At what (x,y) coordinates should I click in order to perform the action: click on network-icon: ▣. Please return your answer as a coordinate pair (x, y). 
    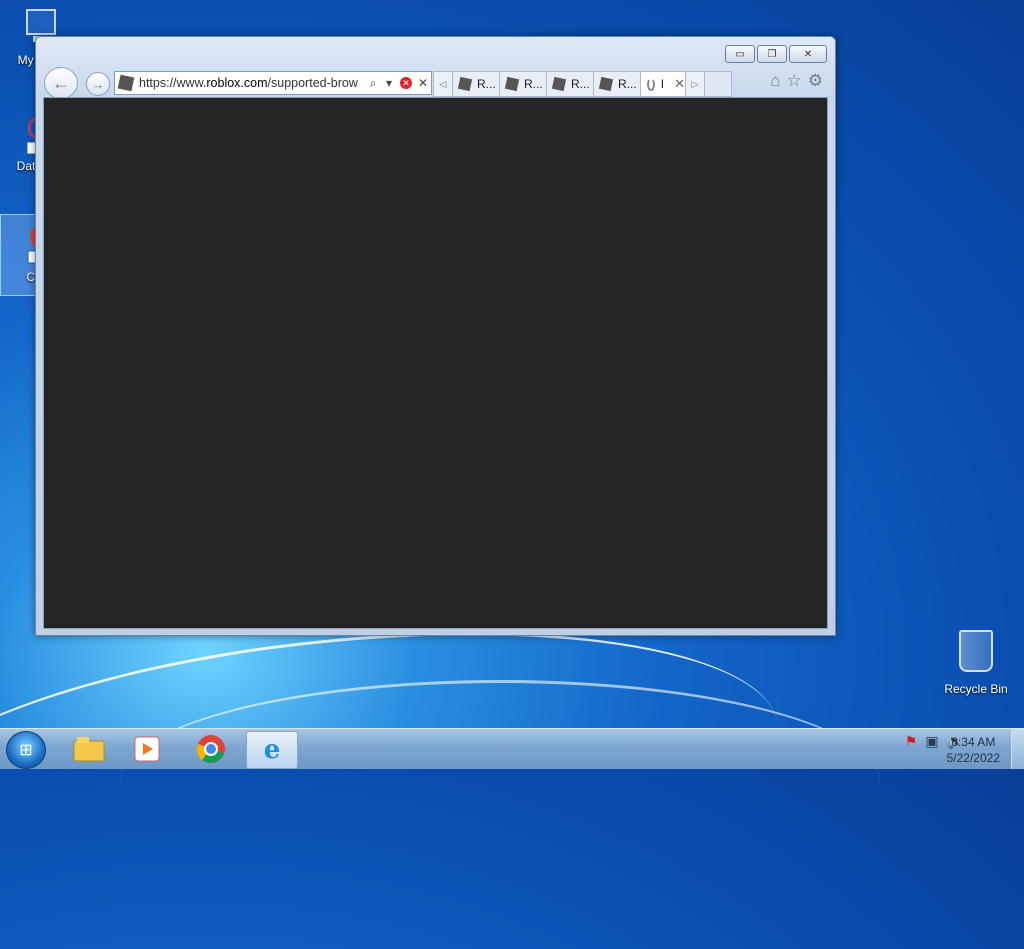
    Looking at the image, I should click on (931, 741).